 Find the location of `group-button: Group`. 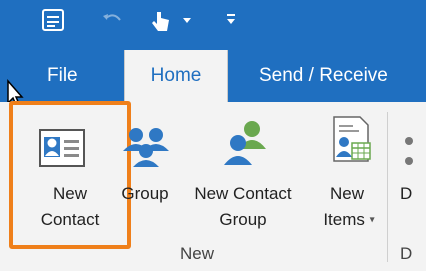

group-button: Group is located at coordinates (145, 175).